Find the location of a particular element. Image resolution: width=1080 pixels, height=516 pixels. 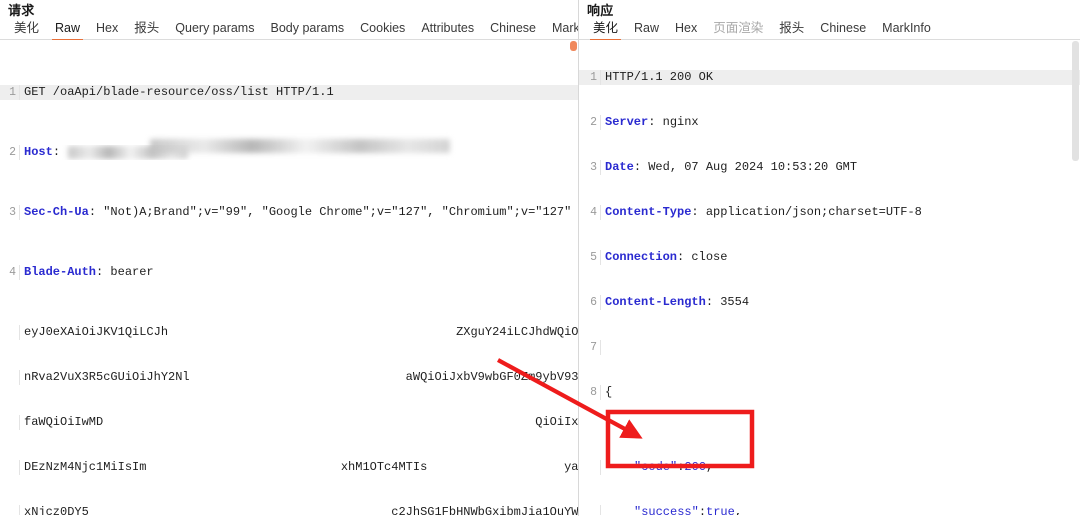

header-value: Wed, 07 Aug 2024 10:53:20 GMT is located at coordinates (749, 167).